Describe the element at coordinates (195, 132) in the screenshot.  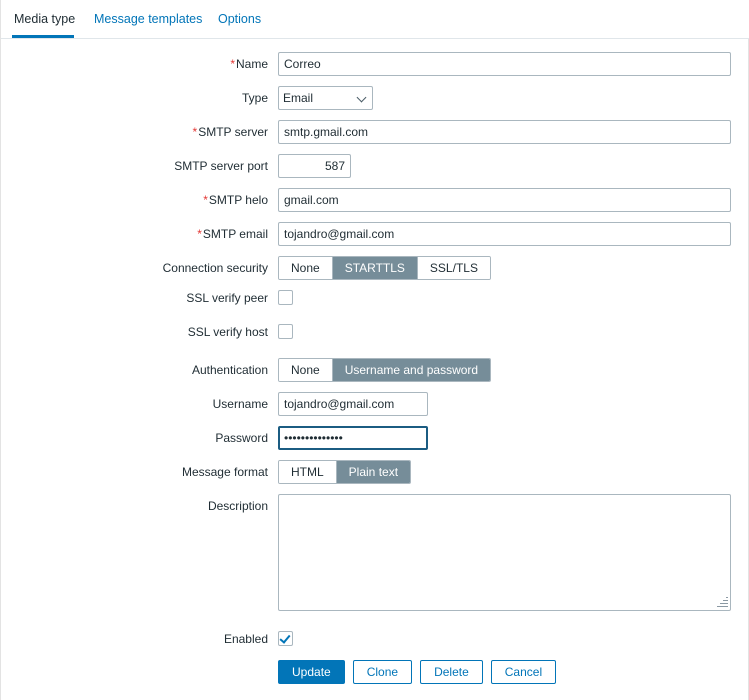
I see `required-marker-smtp-server: *` at that location.